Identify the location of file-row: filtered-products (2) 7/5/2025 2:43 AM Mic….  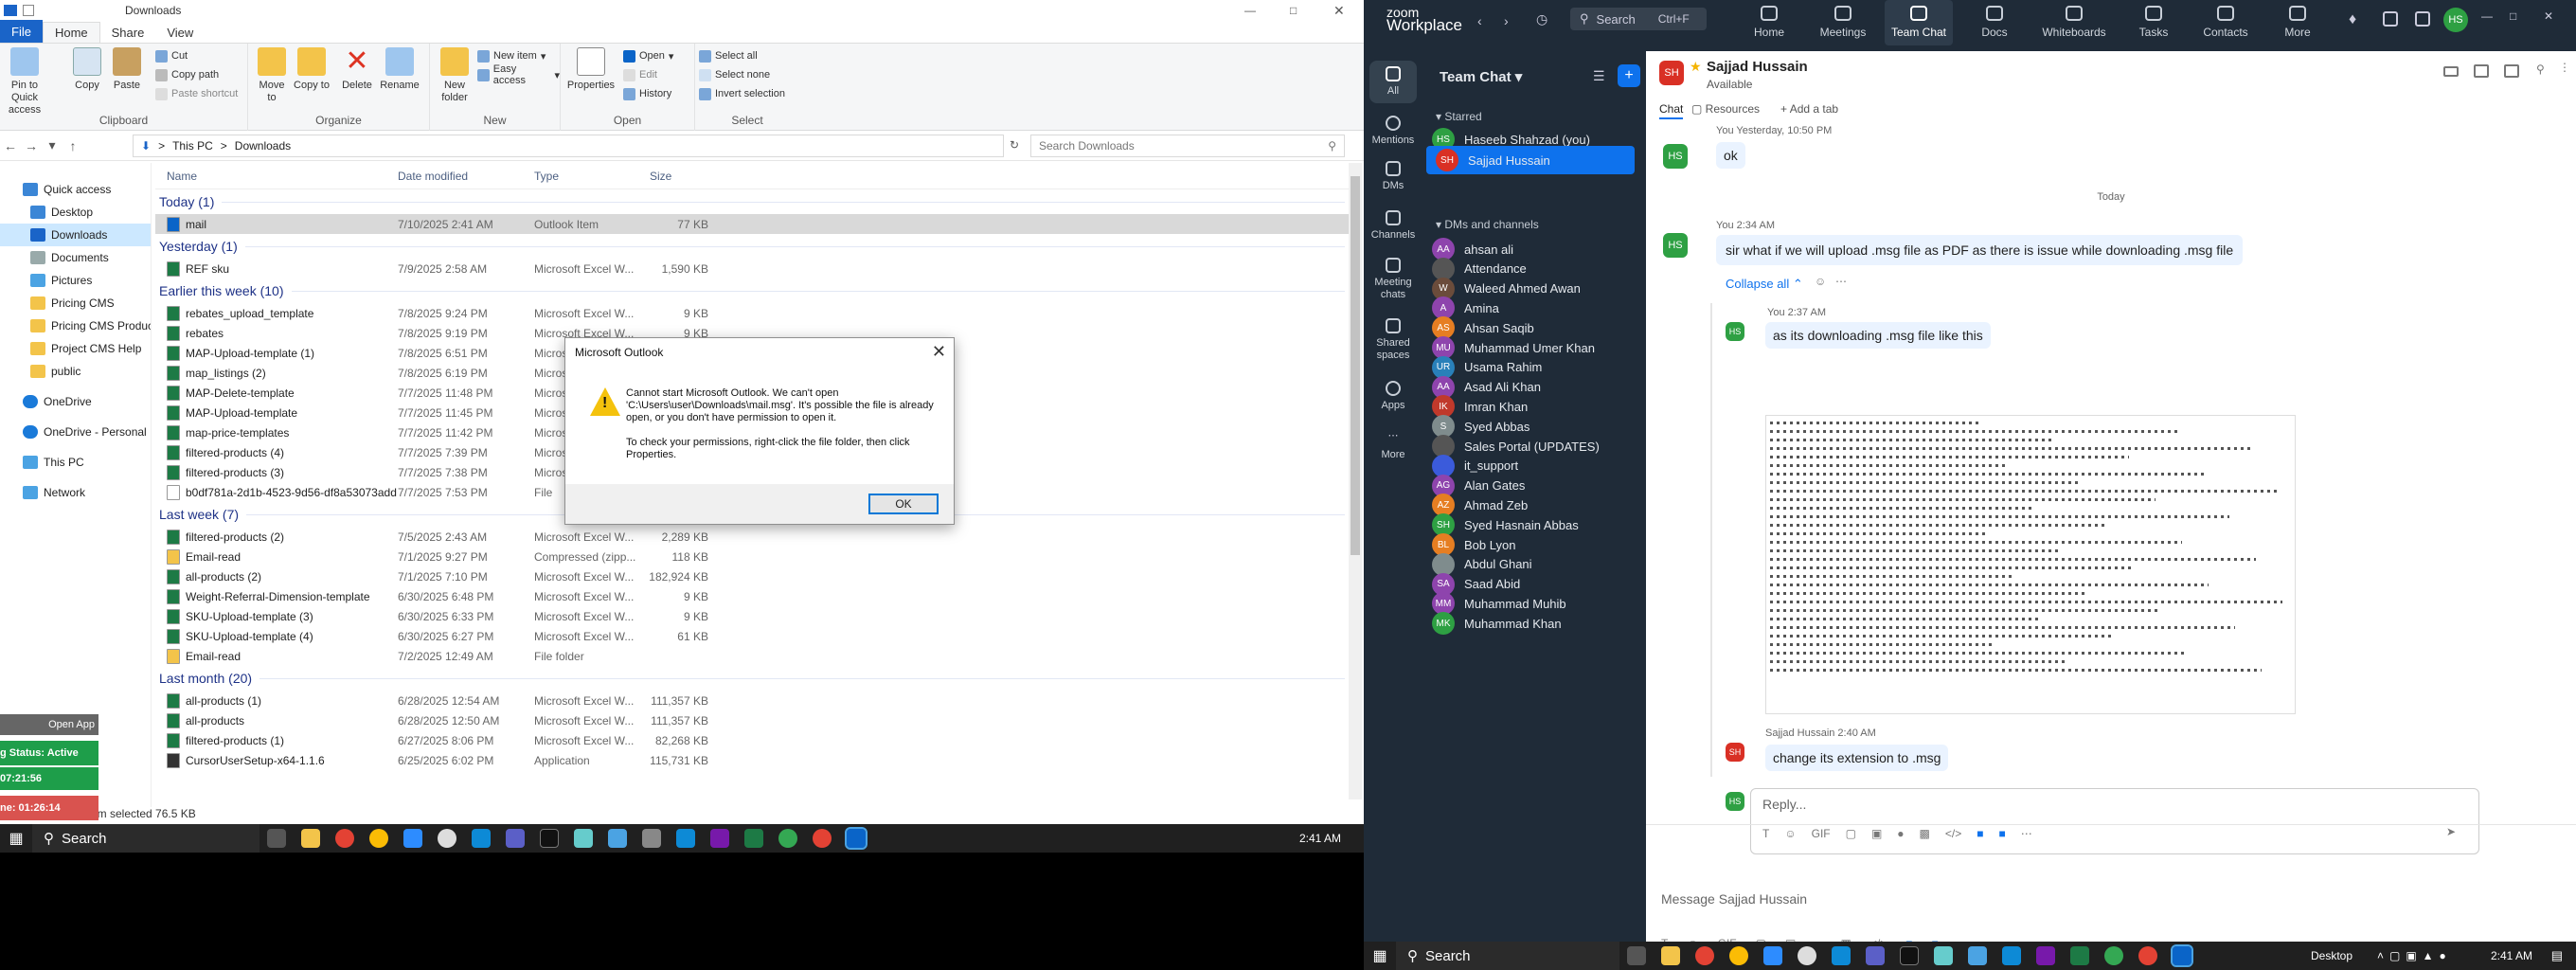
(753, 537).